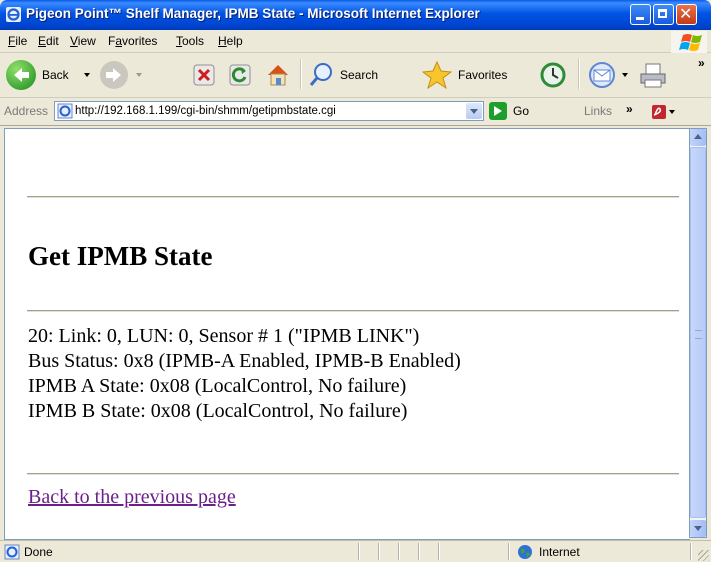  Describe the element at coordinates (559, 552) in the screenshot. I see `security-zone-label: Internet` at that location.